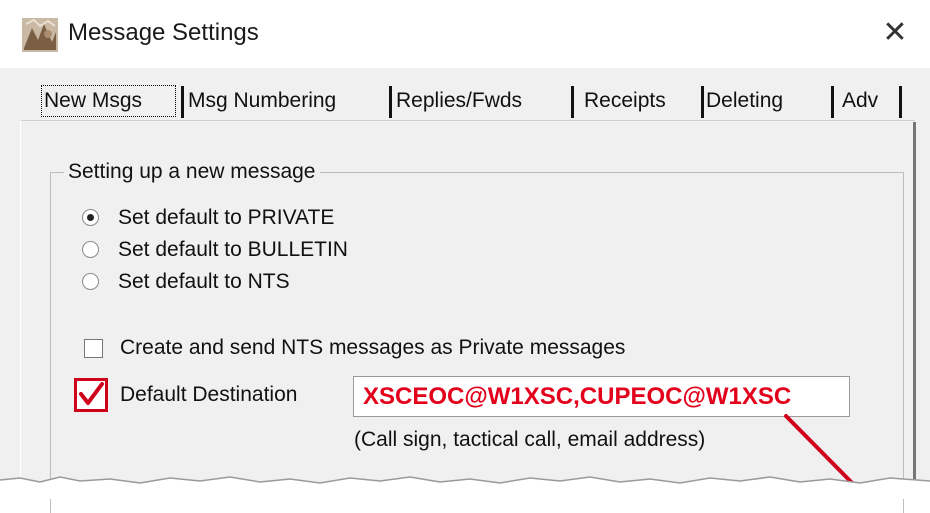 This screenshot has height=513, width=930. I want to click on close-icon: ✕, so click(895, 34).